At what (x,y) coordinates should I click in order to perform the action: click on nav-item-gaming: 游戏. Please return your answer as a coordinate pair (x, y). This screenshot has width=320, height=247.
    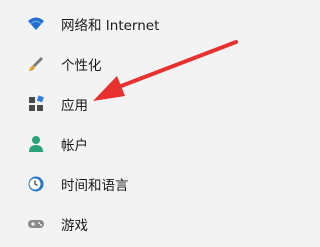
    Looking at the image, I should click on (160, 224).